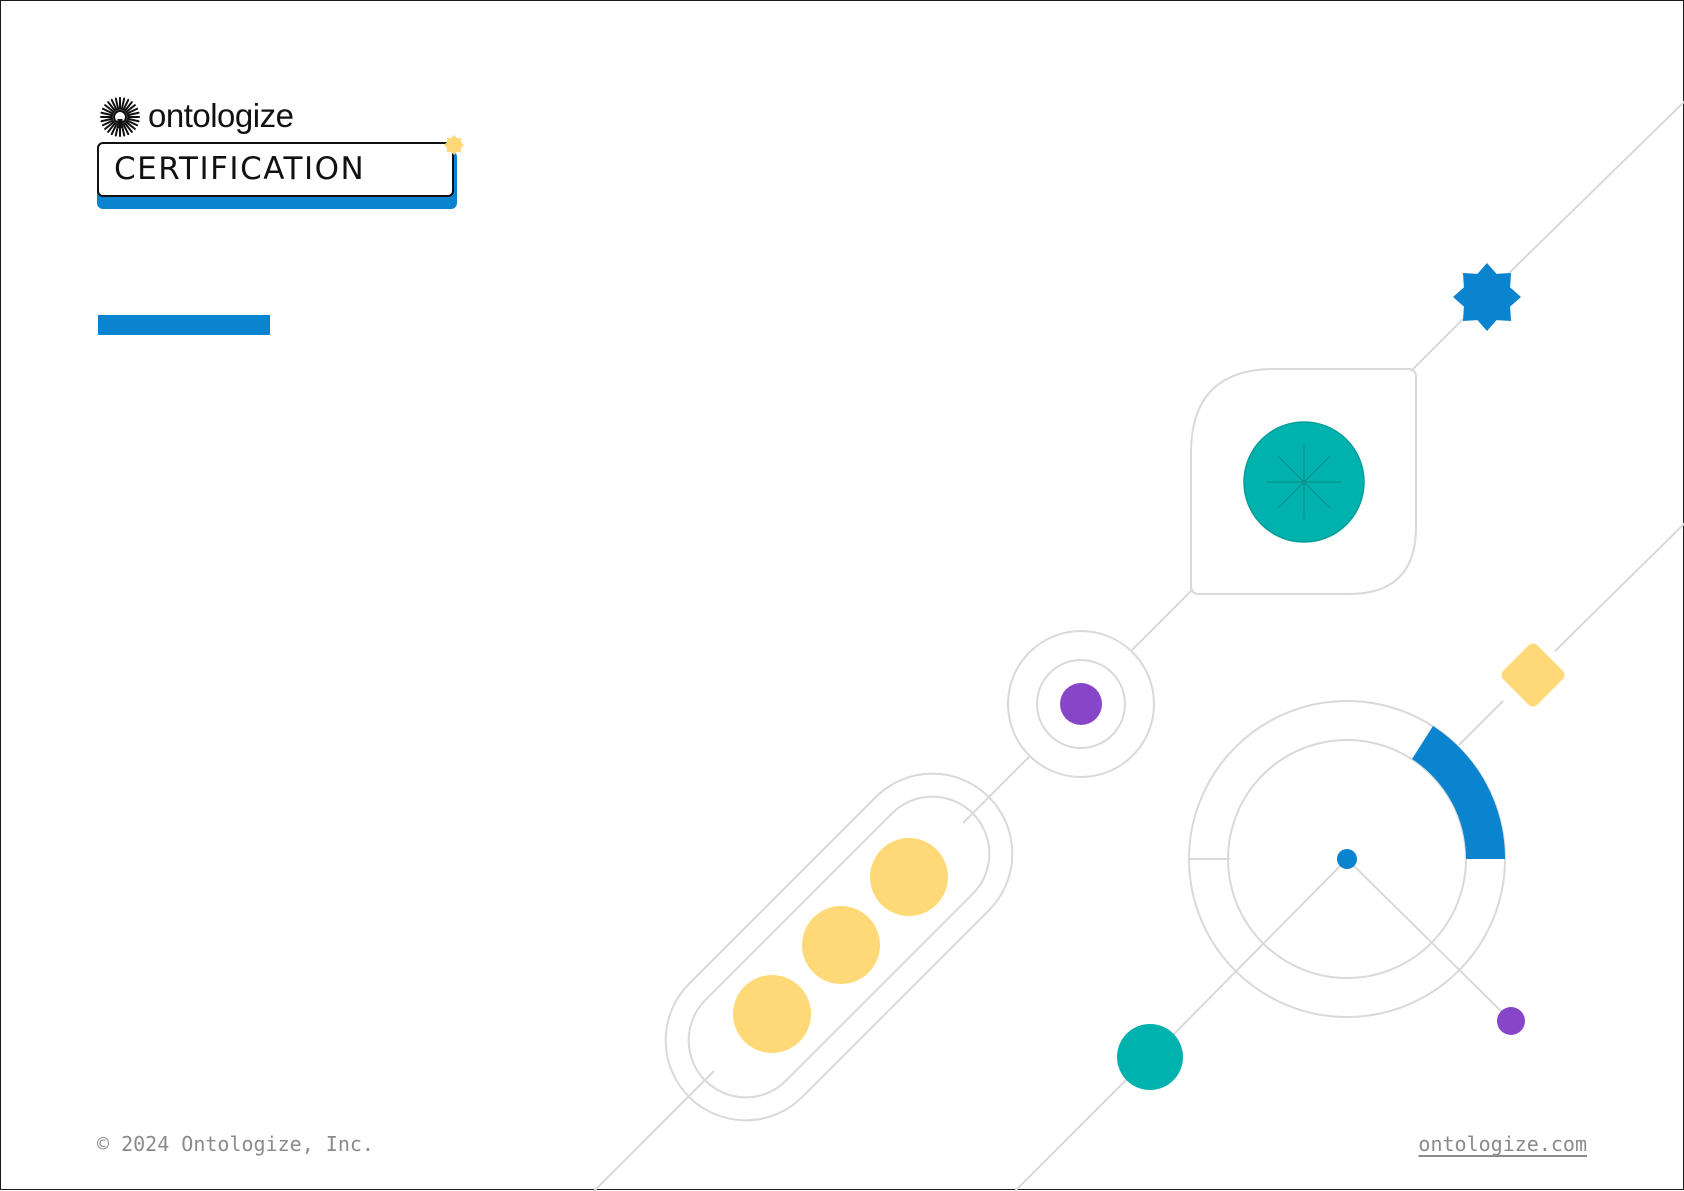 Image resolution: width=1684 pixels, height=1191 pixels. What do you see at coordinates (1347, 859) in the screenshot?
I see `gauge-hub-dot` at bounding box center [1347, 859].